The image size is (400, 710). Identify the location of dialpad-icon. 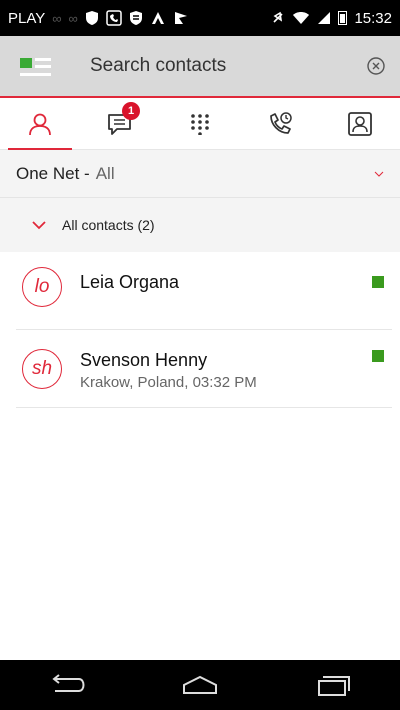
(200, 124).